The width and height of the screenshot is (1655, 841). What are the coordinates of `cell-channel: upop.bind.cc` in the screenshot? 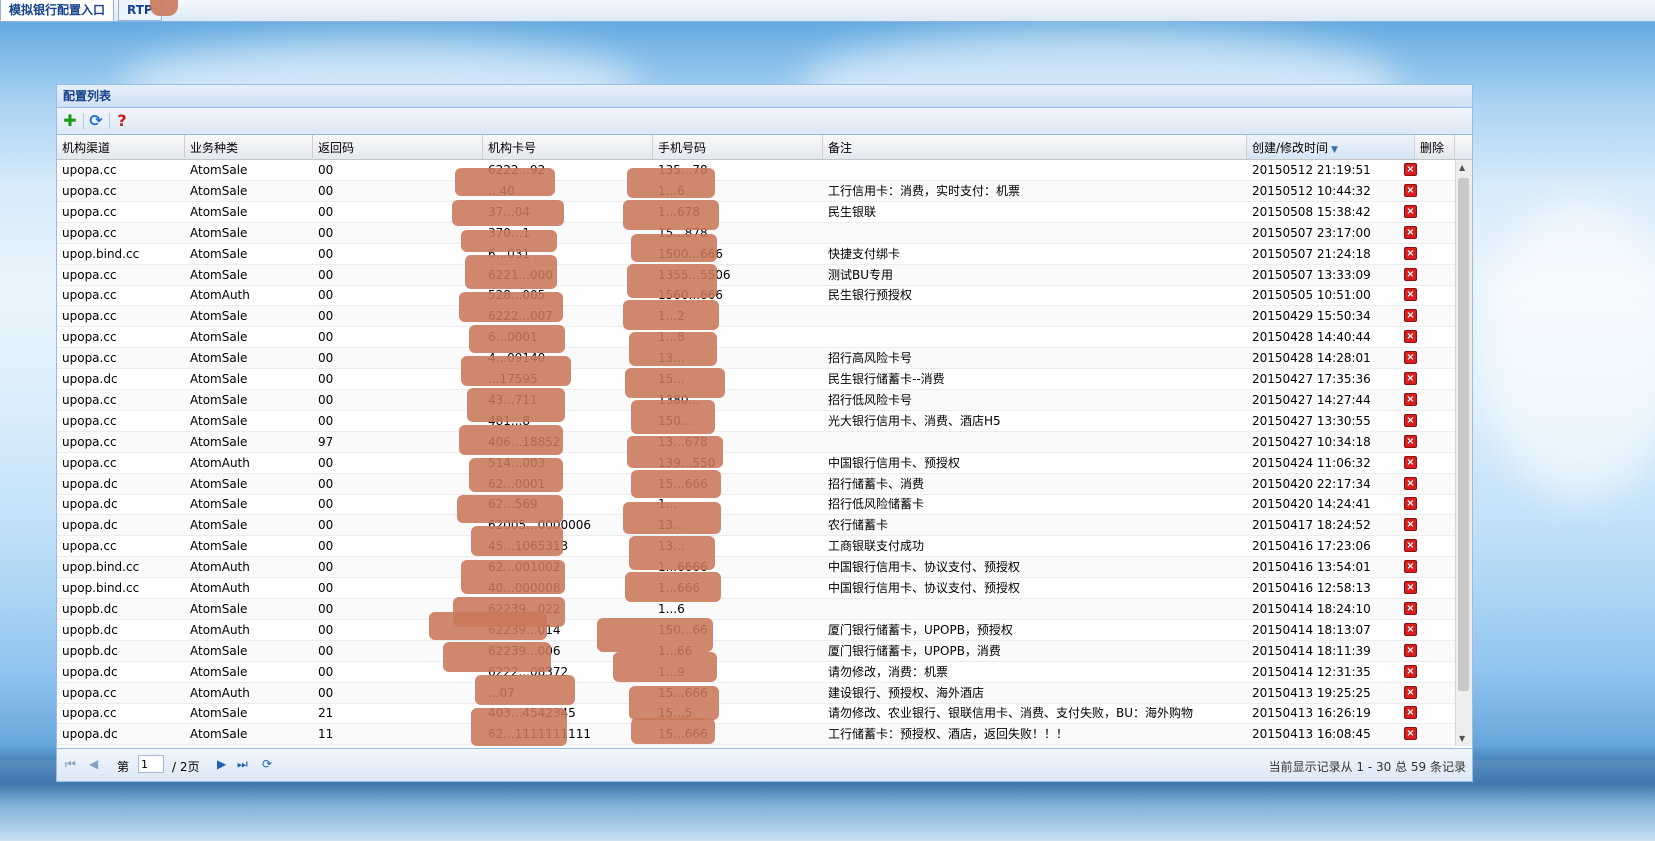 It's located at (101, 588).